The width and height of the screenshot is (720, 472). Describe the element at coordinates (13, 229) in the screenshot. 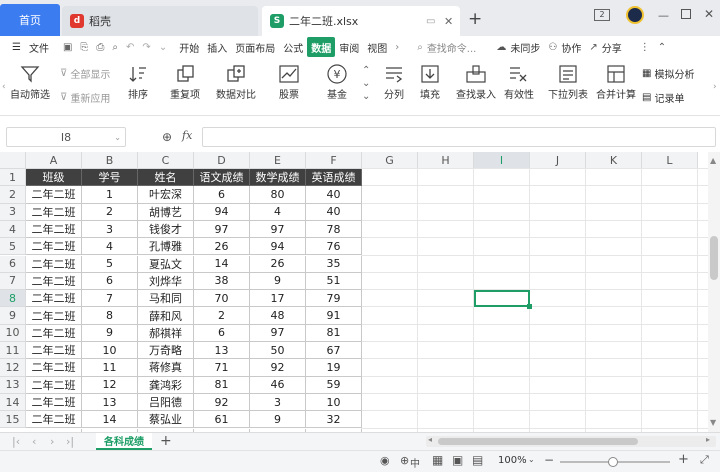

I see `row-header: 4` at that location.